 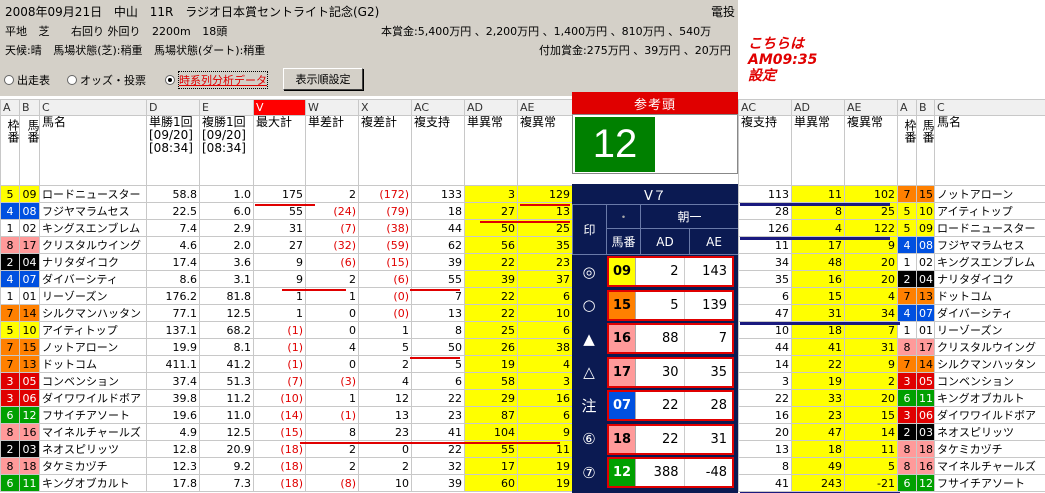 I want to click on column-letter: V, so click(x=279, y=107).